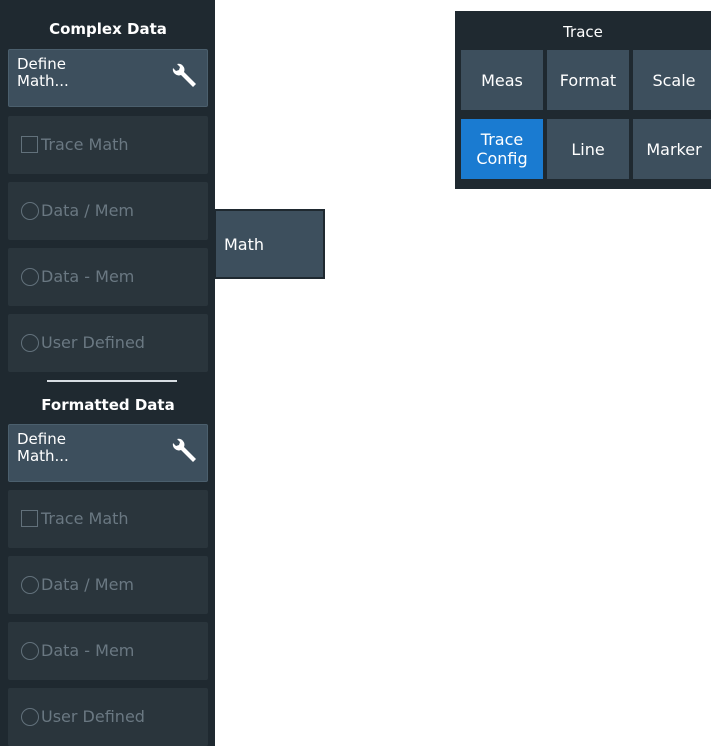 The height and width of the screenshot is (746, 711). Describe the element at coordinates (108, 29) in the screenshot. I see `complex-data-title: Complex Data` at that location.